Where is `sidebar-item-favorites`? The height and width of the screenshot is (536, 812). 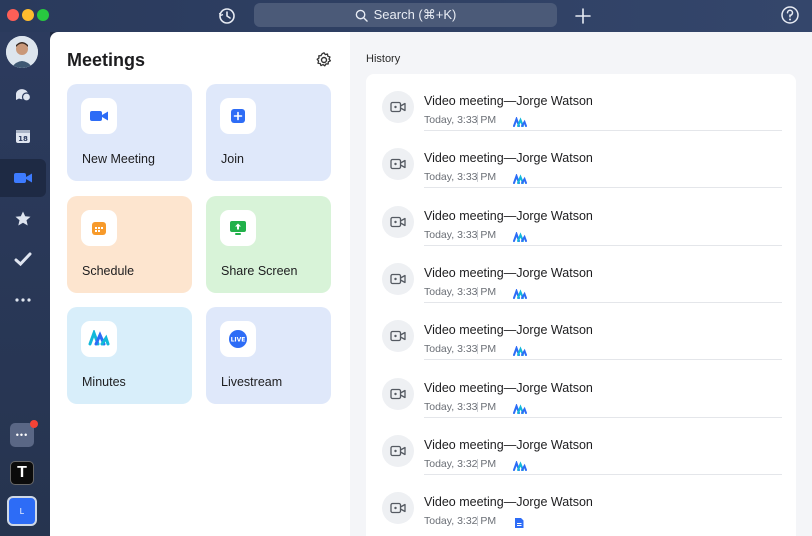 sidebar-item-favorites is located at coordinates (23, 219).